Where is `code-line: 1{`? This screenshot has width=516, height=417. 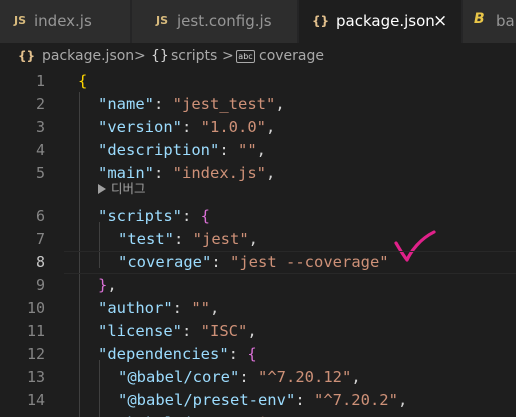
code-line: 1{ is located at coordinates (258, 81).